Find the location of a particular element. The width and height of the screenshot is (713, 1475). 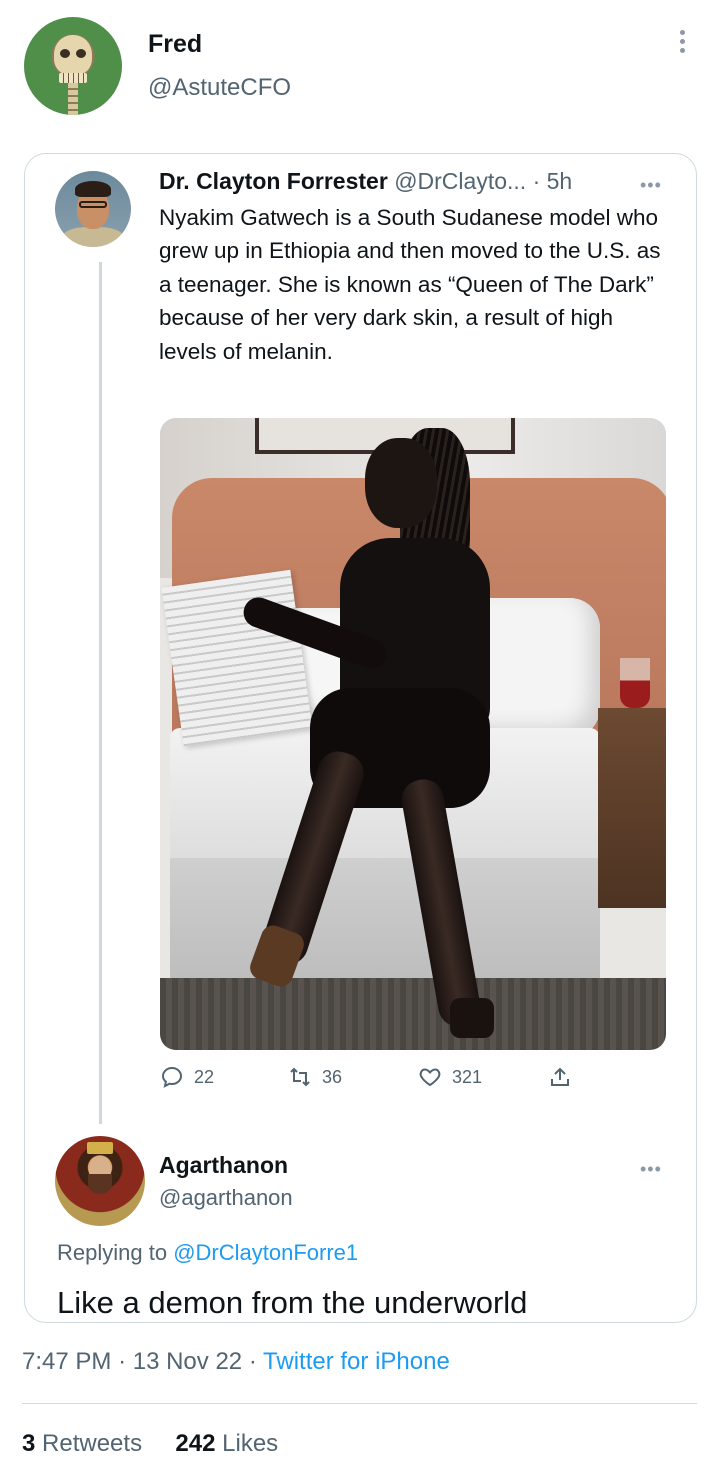

divider is located at coordinates (359, 1403).